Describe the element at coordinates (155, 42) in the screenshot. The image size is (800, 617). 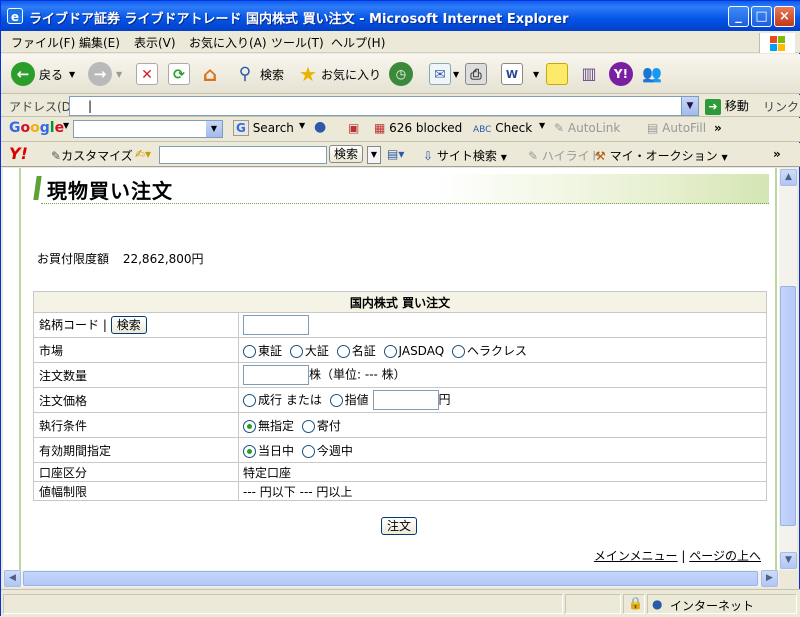
I see `menu-view: 表示(V)` at that location.